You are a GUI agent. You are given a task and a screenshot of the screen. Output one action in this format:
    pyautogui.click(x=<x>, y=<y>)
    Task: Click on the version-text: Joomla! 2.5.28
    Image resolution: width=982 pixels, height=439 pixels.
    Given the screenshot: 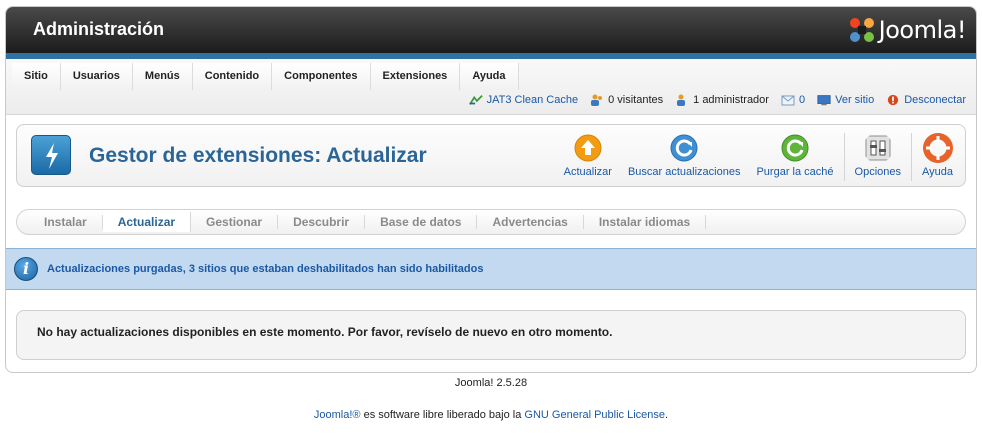 What is the action you would take?
    pyautogui.click(x=491, y=383)
    